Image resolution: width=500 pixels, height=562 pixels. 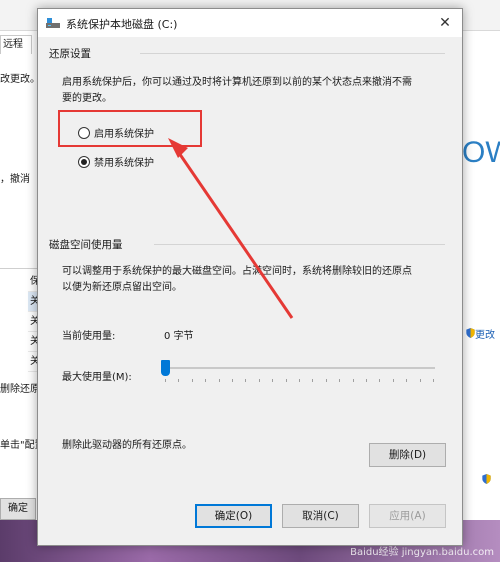 I want to click on arrow-head-icon, so click(x=178, y=148).